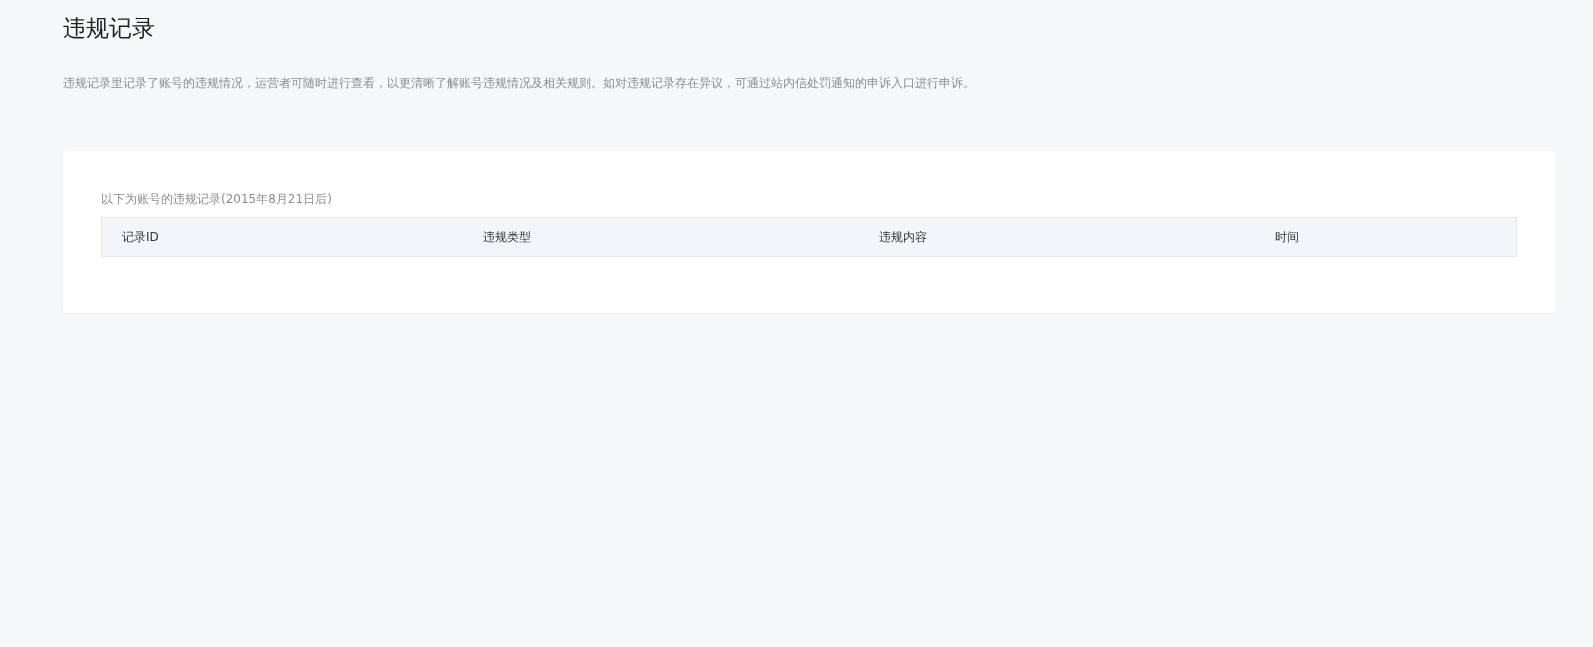 The height and width of the screenshot is (647, 1593). I want to click on page-title: 违规记录, so click(109, 28).